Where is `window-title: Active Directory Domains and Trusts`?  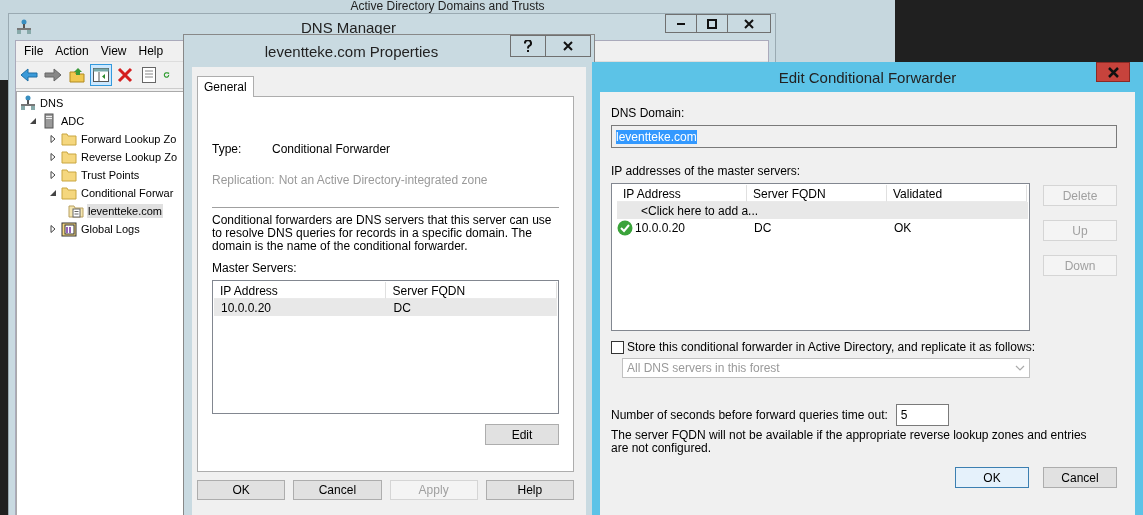
window-title: Active Directory Domains and Trusts is located at coordinates (447, 6).